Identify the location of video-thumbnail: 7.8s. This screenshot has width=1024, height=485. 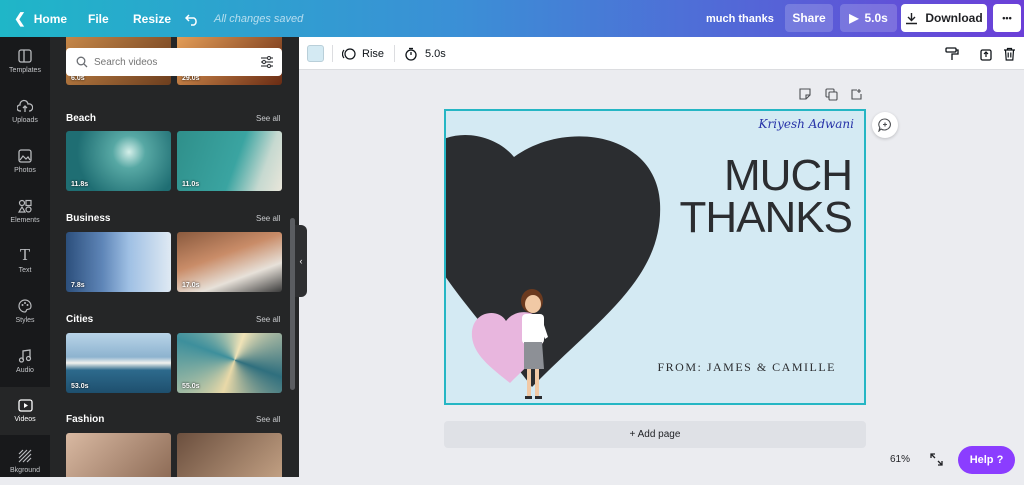
(118, 262).